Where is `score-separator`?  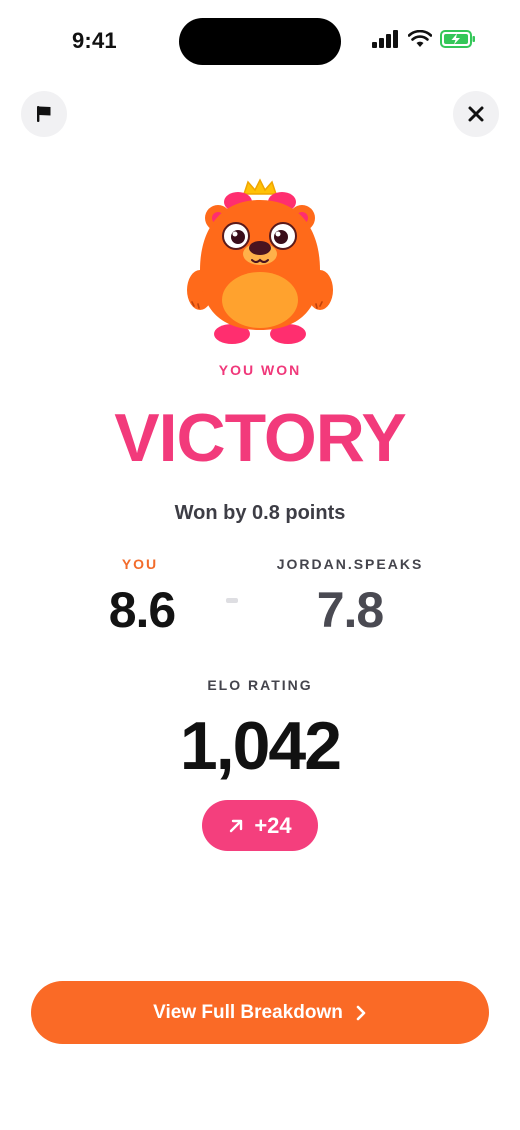
score-separator is located at coordinates (232, 600).